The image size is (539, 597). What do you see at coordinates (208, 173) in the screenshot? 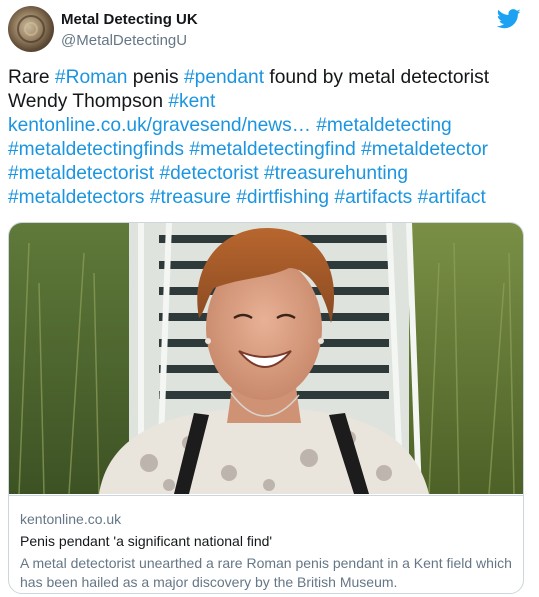
I see `hashtag-detectorist: #detectorist` at bounding box center [208, 173].